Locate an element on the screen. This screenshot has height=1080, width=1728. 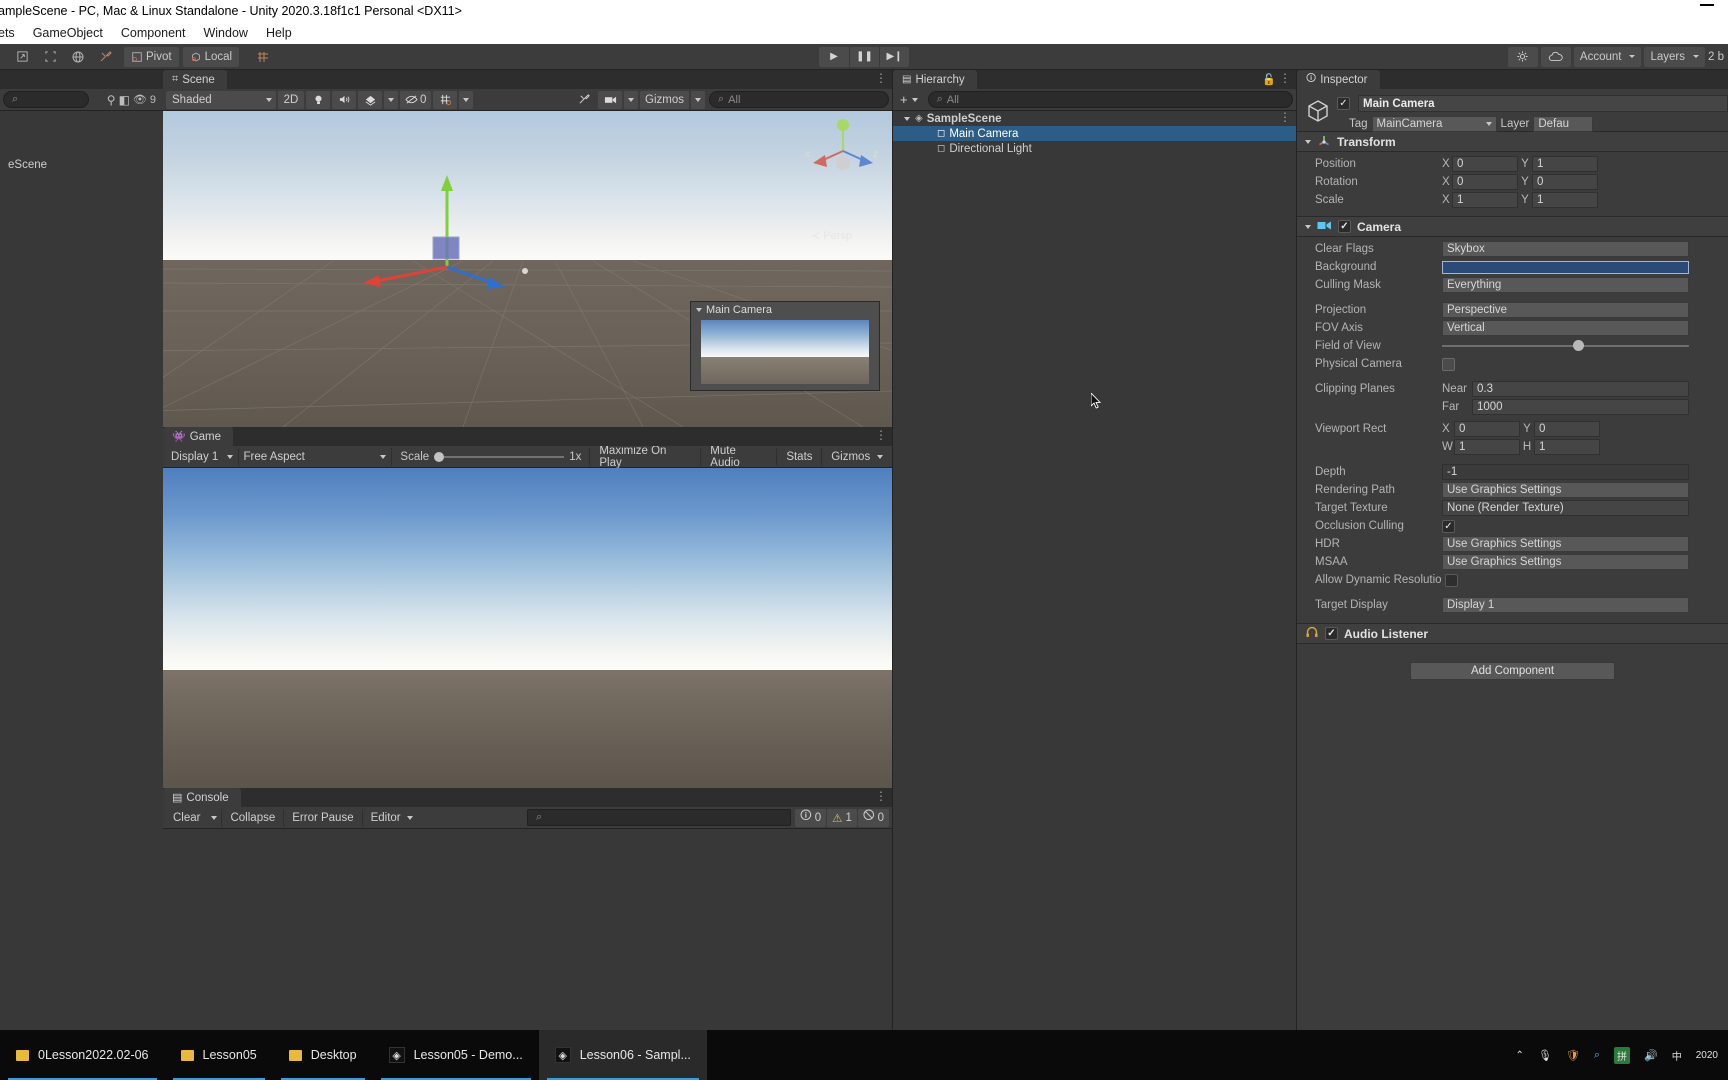
depth-field: -1 is located at coordinates (1565, 472).